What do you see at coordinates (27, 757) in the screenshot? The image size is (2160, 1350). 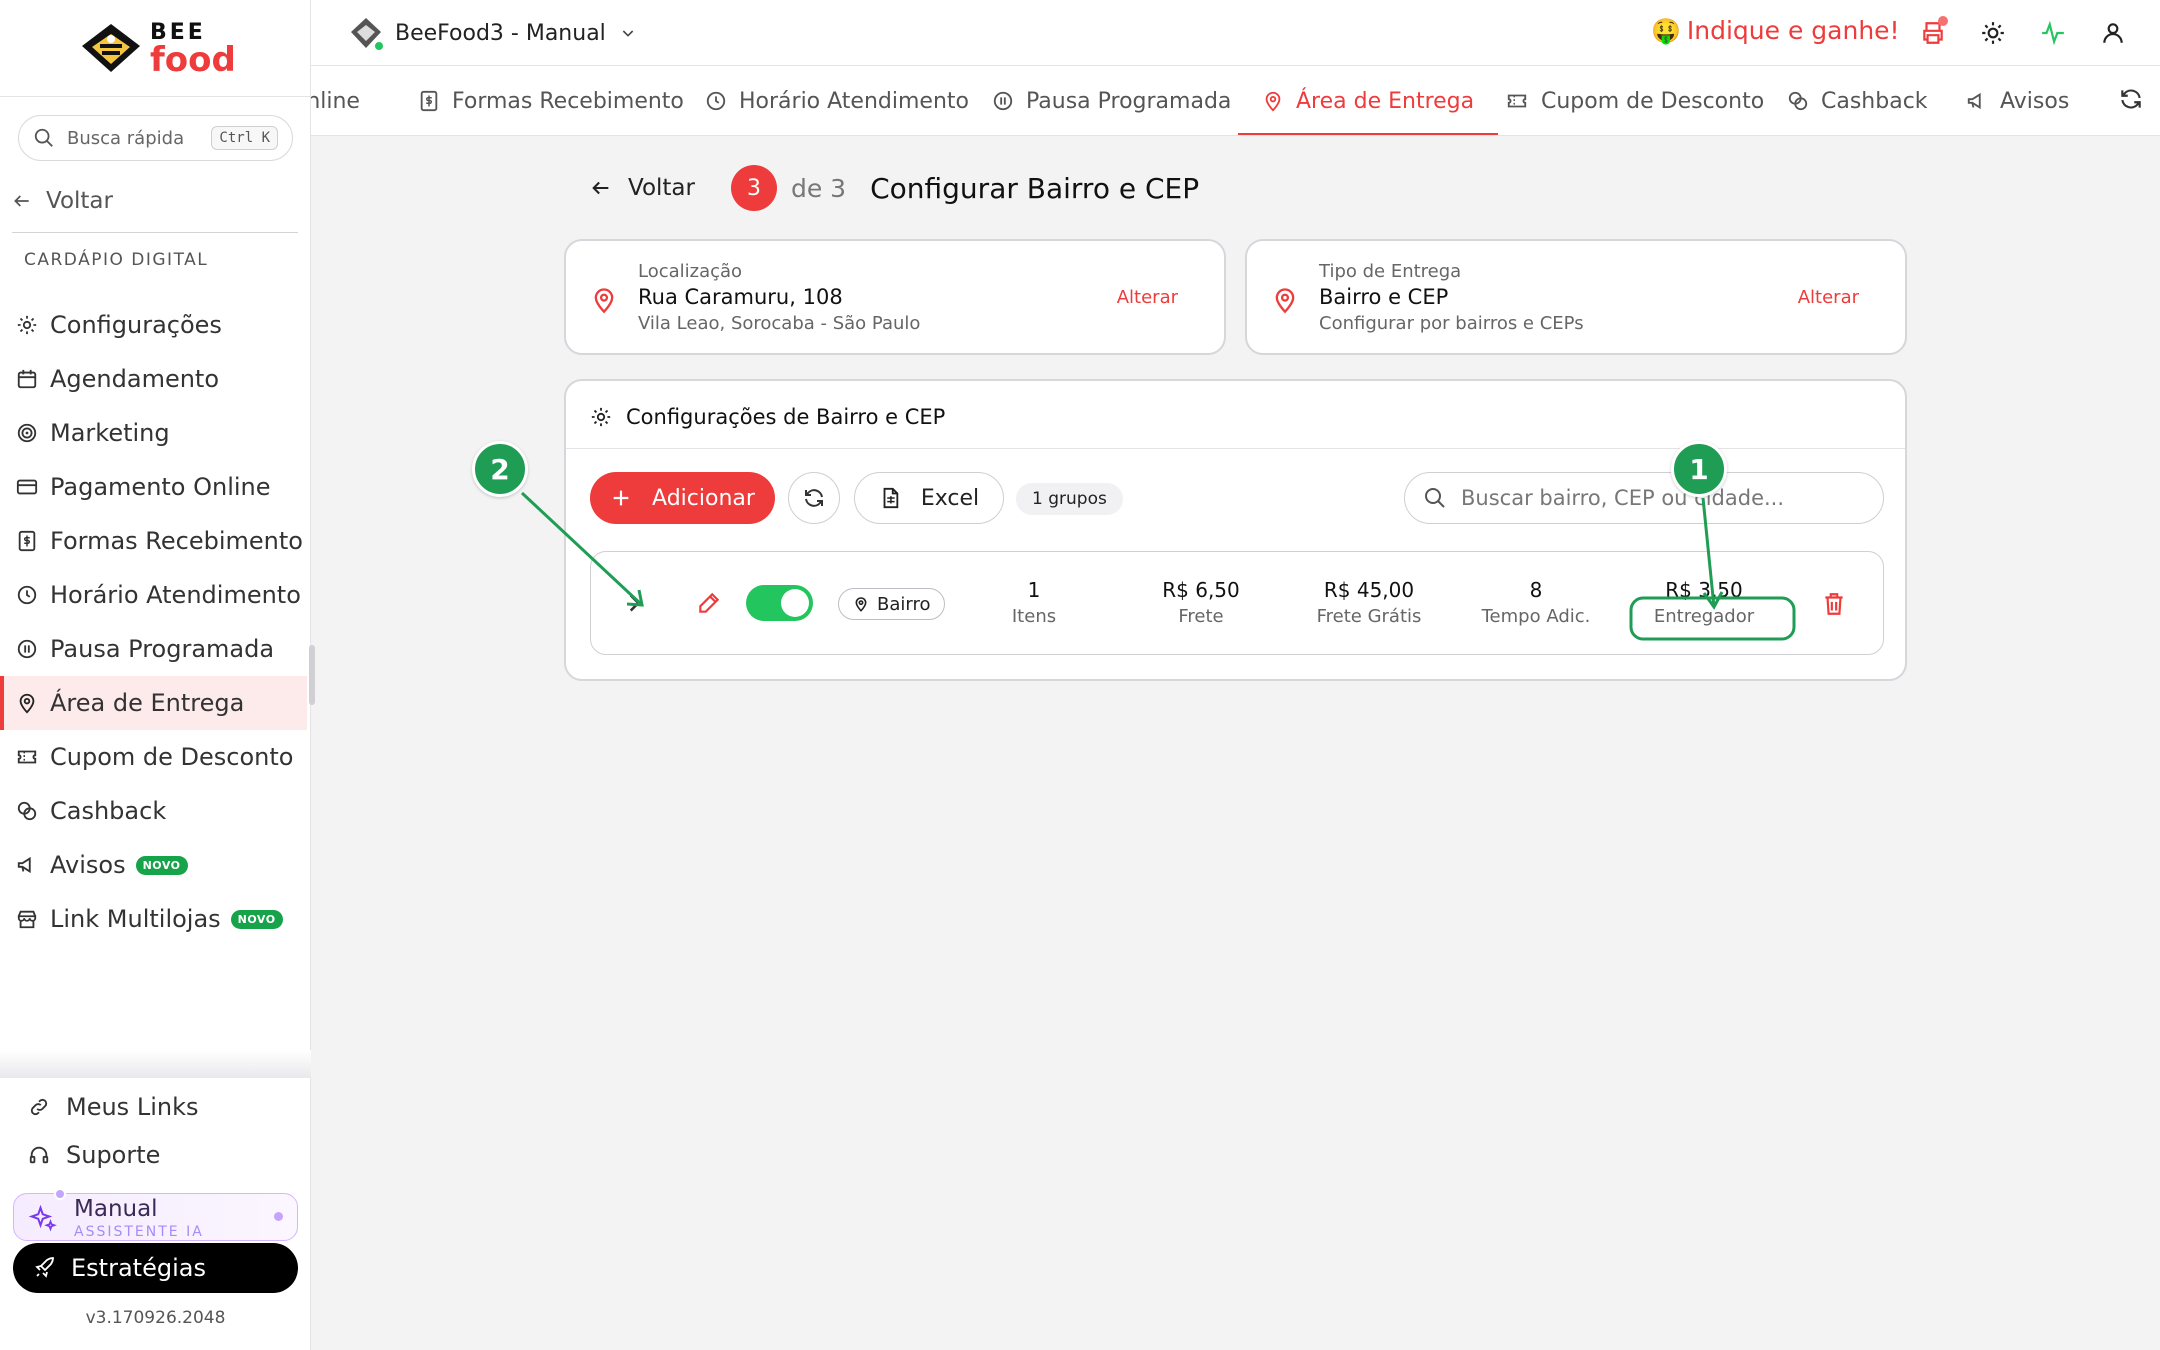 I see `ticket-icon` at bounding box center [27, 757].